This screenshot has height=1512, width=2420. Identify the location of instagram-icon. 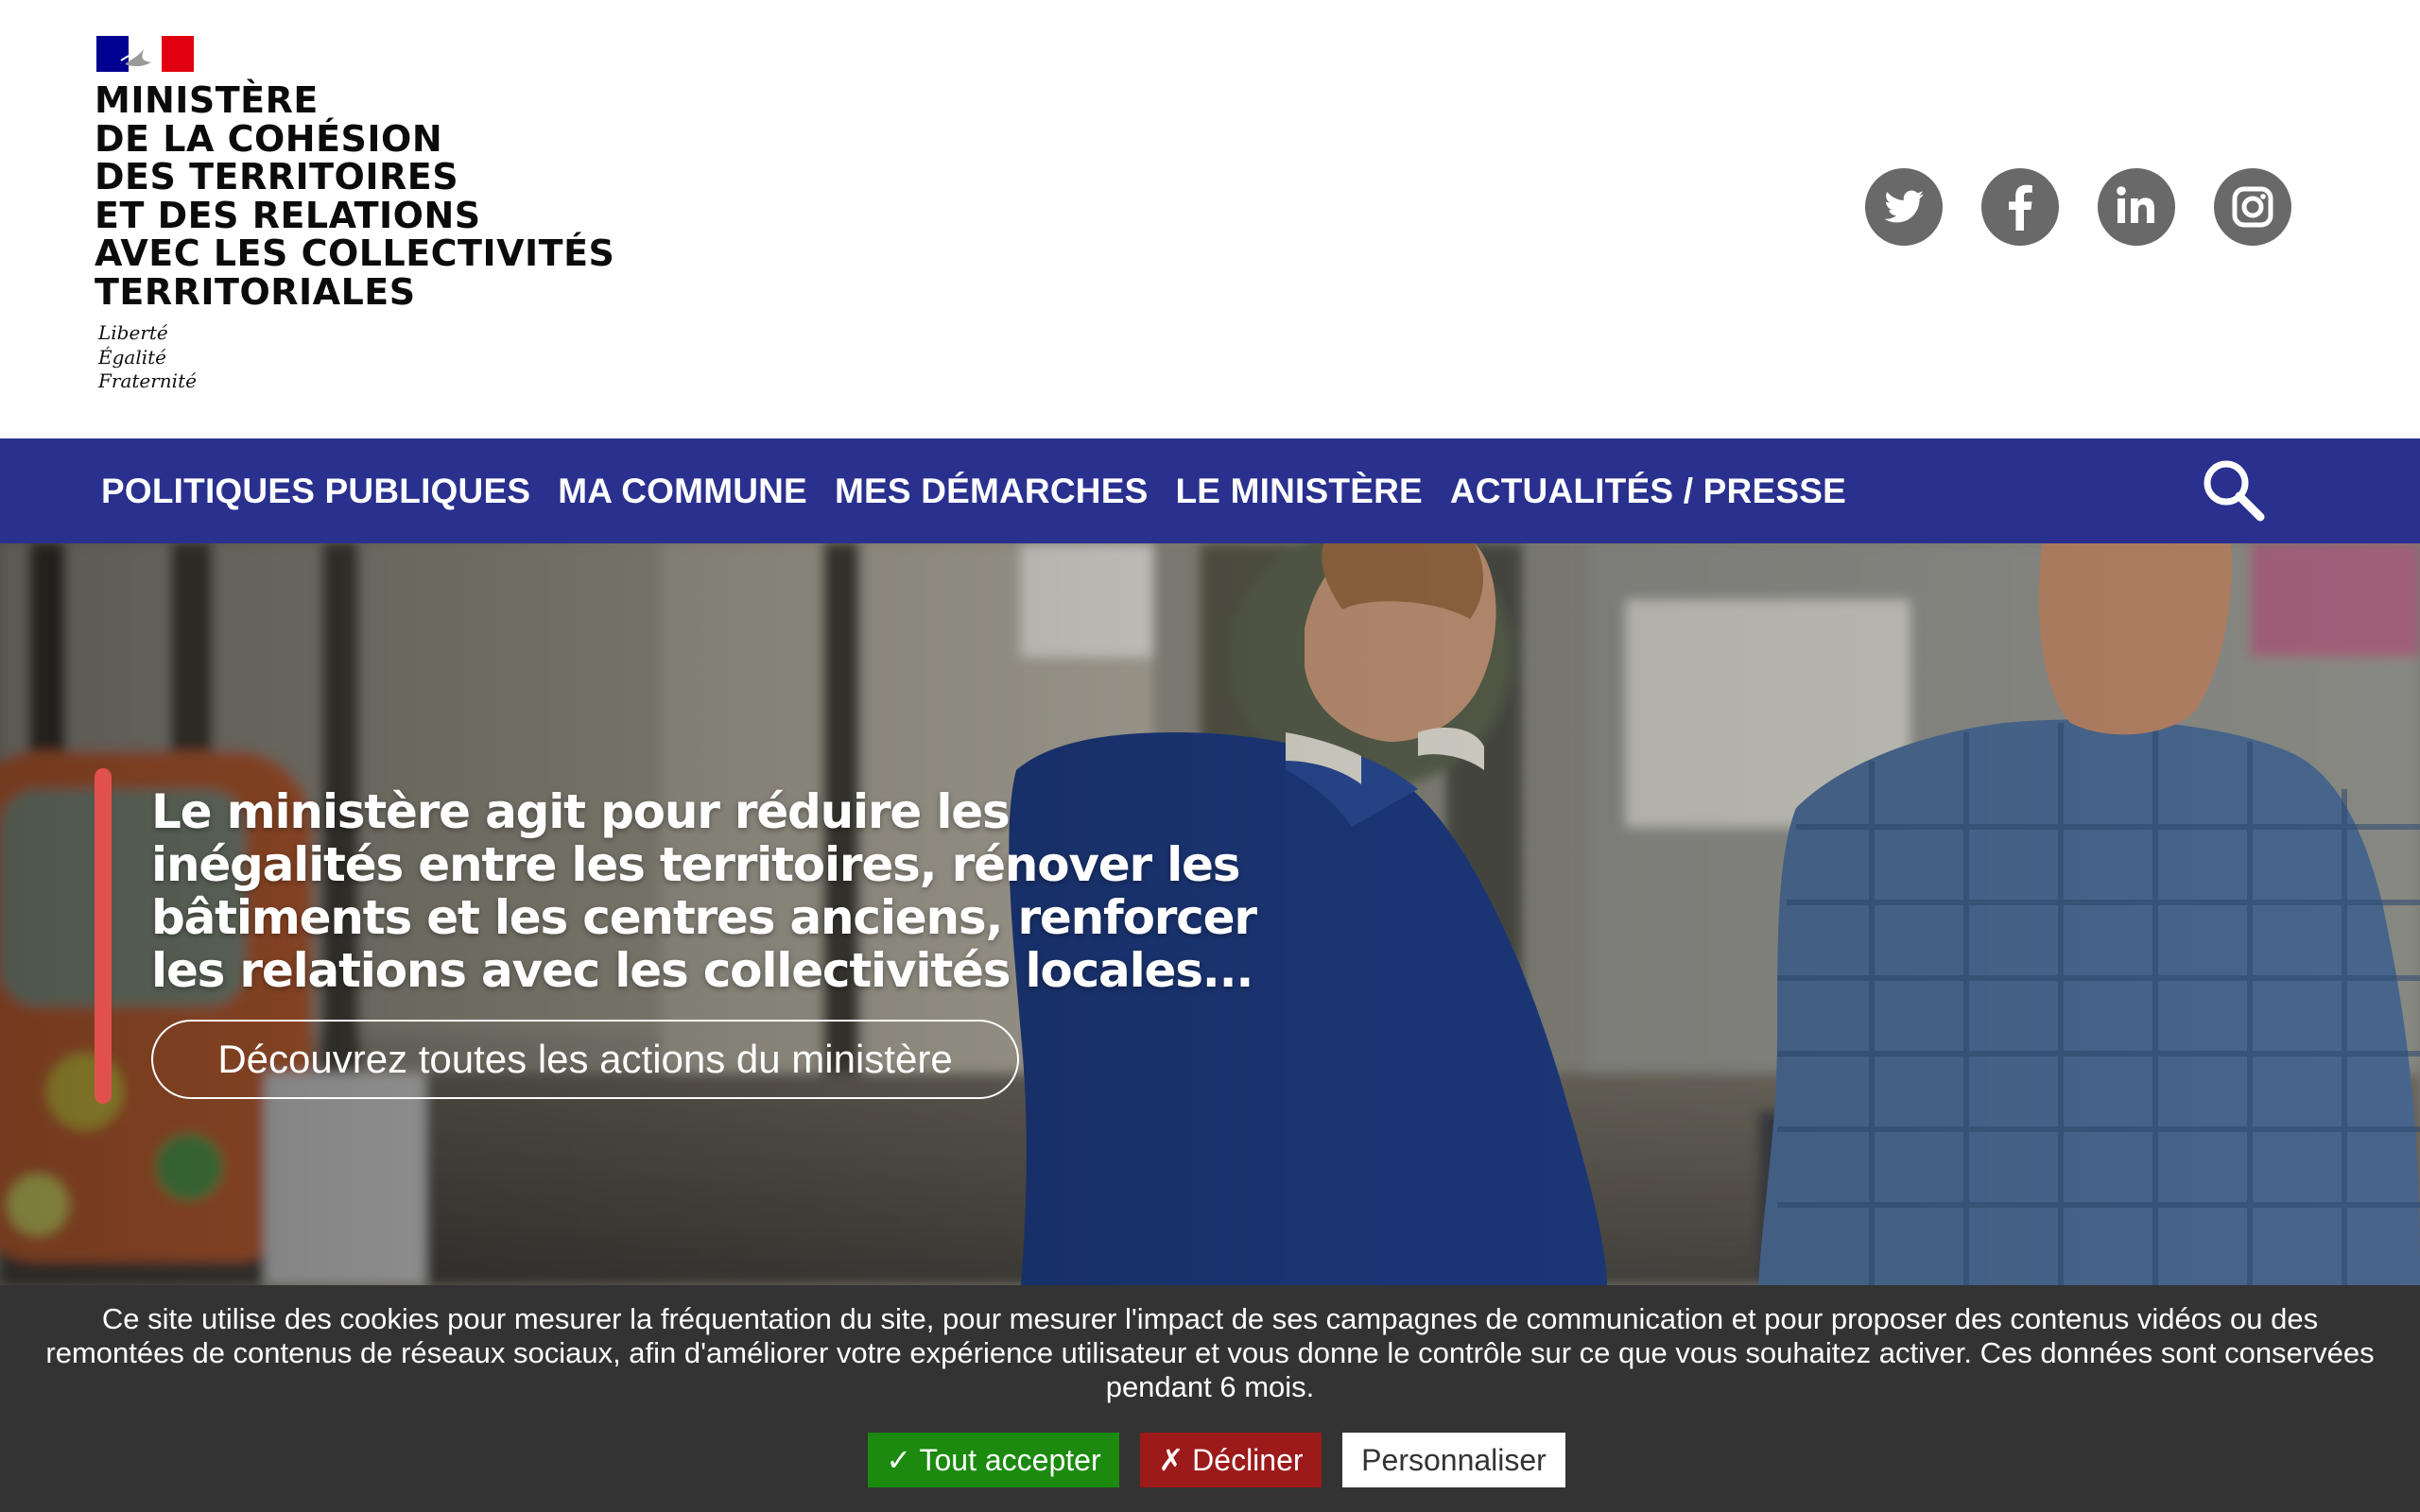
(2252, 207).